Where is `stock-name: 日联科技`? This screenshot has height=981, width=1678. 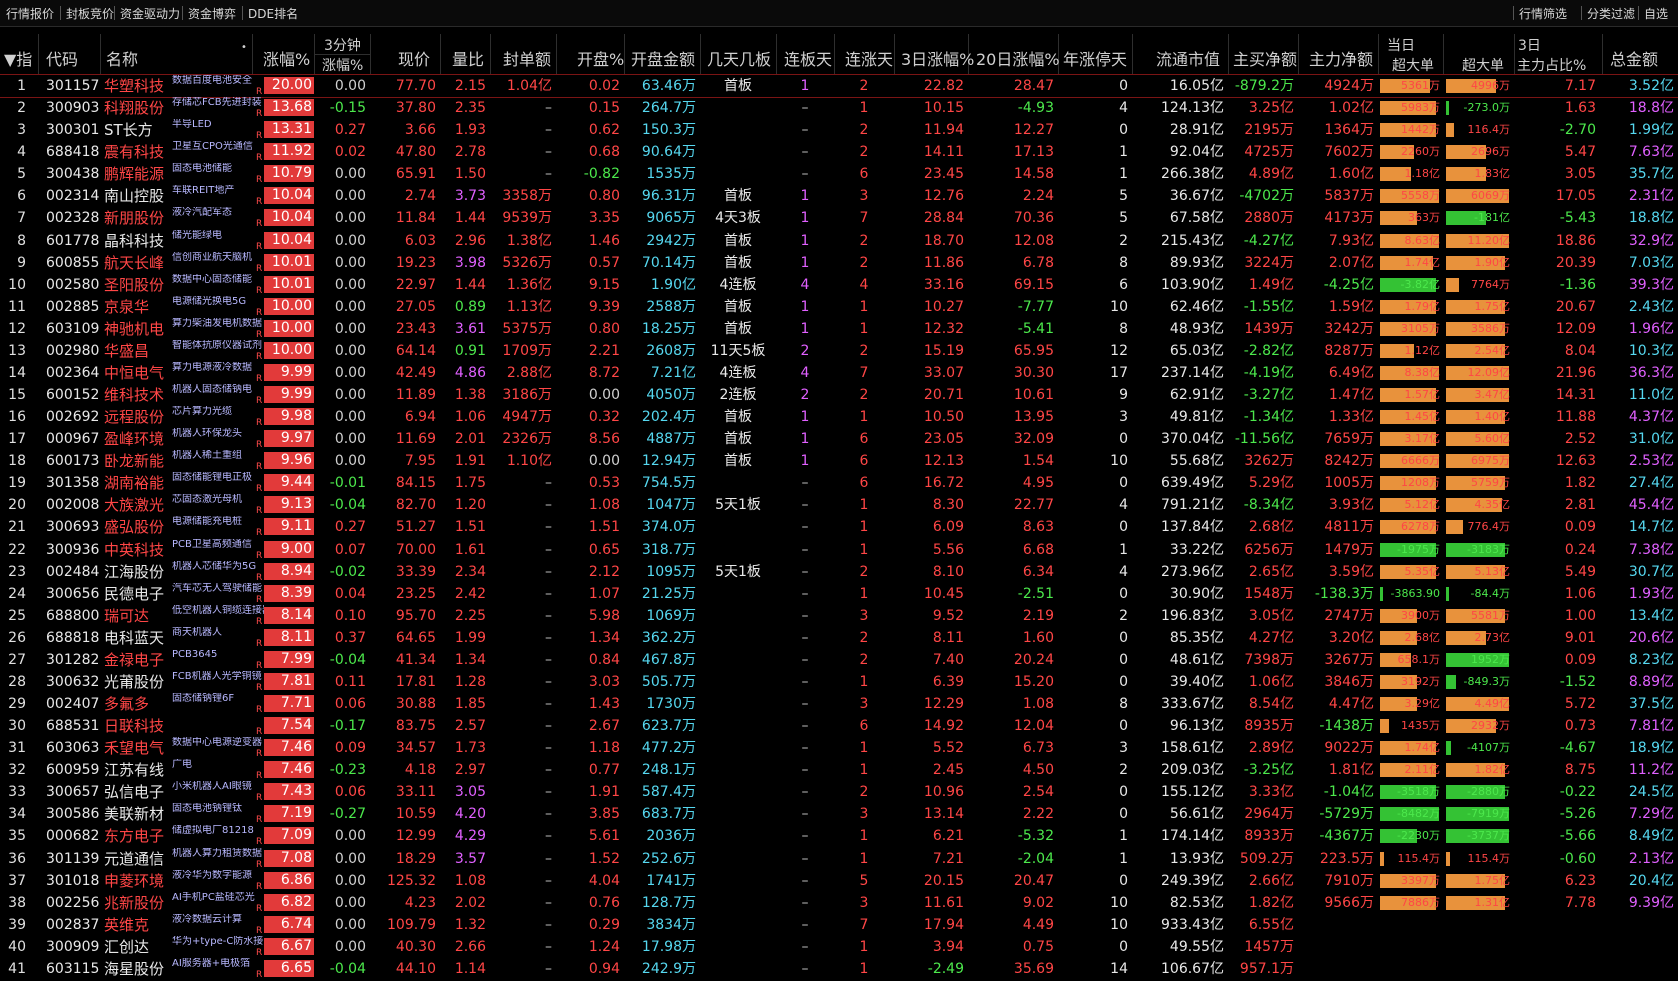
stock-name: 日联科技 is located at coordinates (138, 726).